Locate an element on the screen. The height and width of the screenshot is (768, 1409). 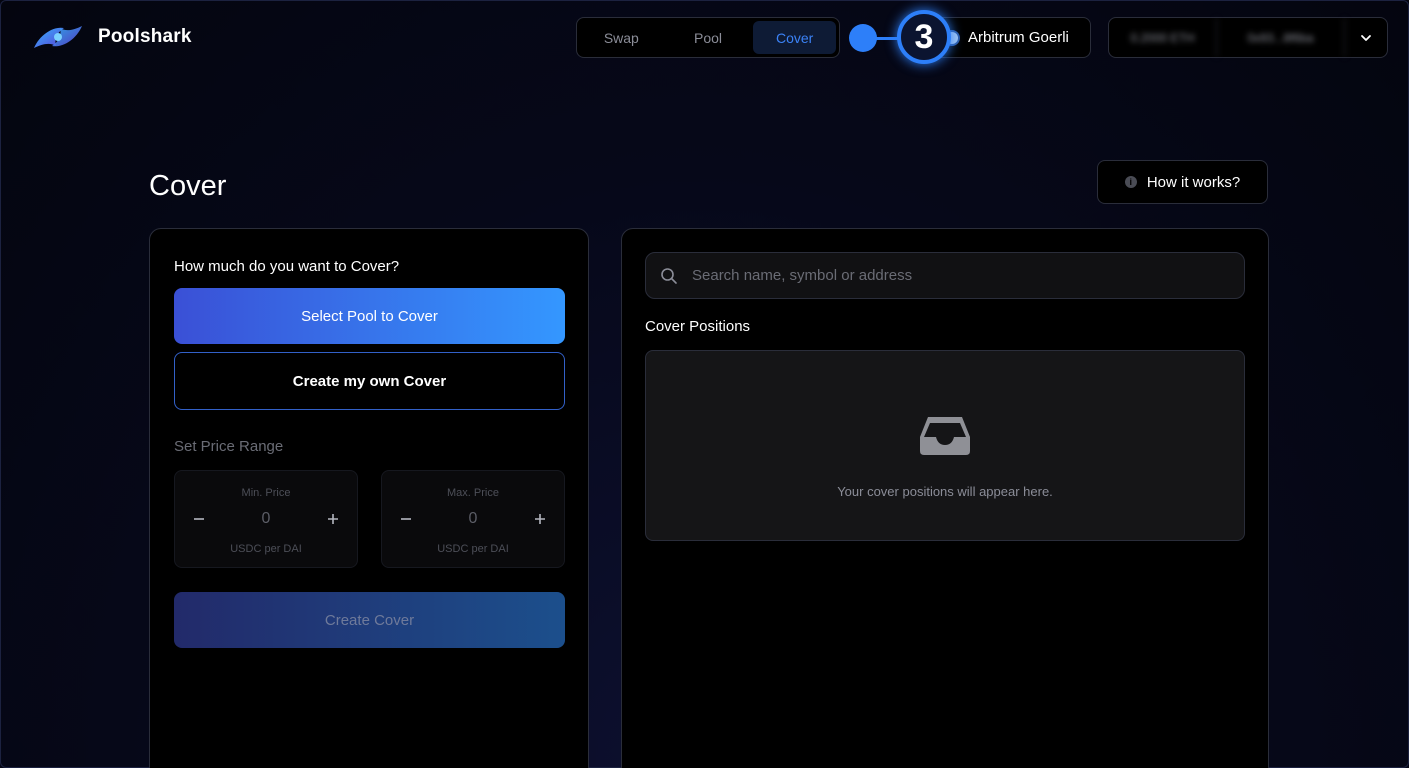
cover-positions-heading: Cover Positions is located at coordinates (698, 326).